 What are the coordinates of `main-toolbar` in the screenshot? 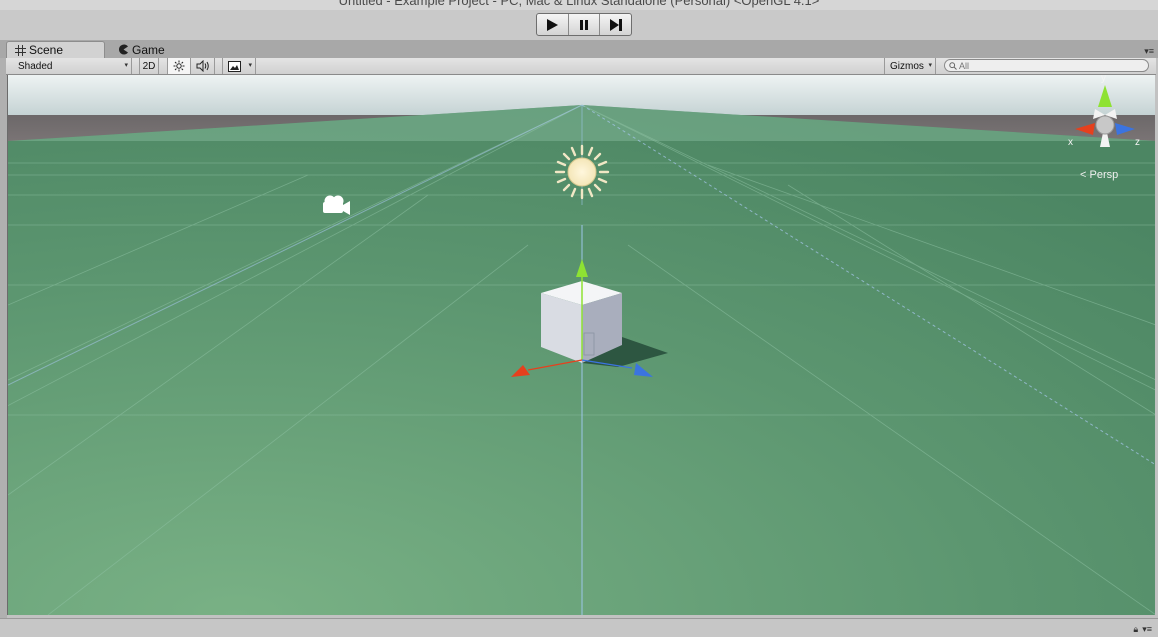 It's located at (579, 25).